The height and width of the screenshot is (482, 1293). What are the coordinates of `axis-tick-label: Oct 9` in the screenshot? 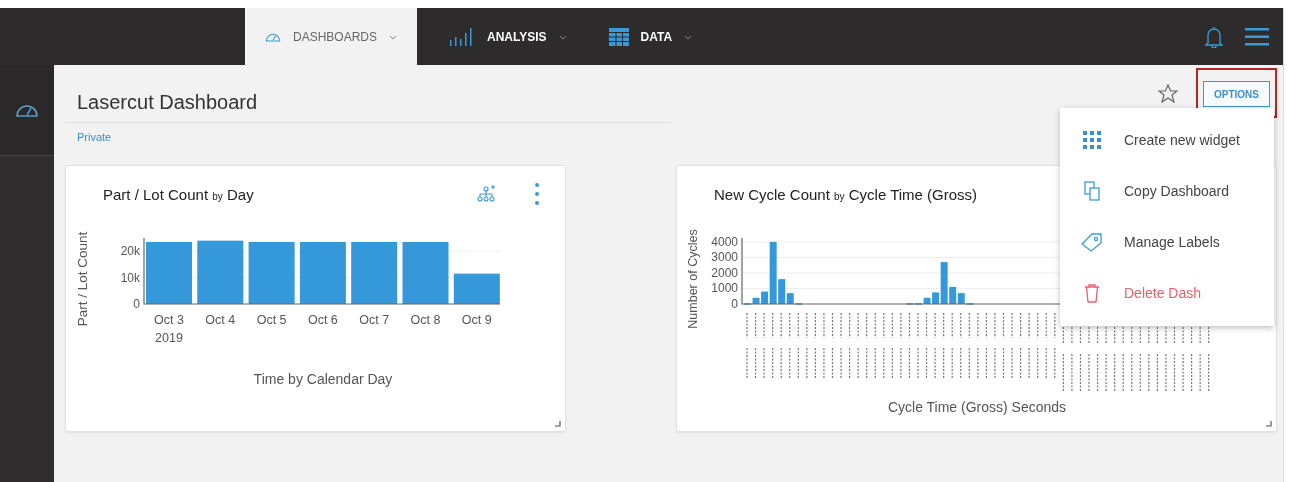 It's located at (476, 320).